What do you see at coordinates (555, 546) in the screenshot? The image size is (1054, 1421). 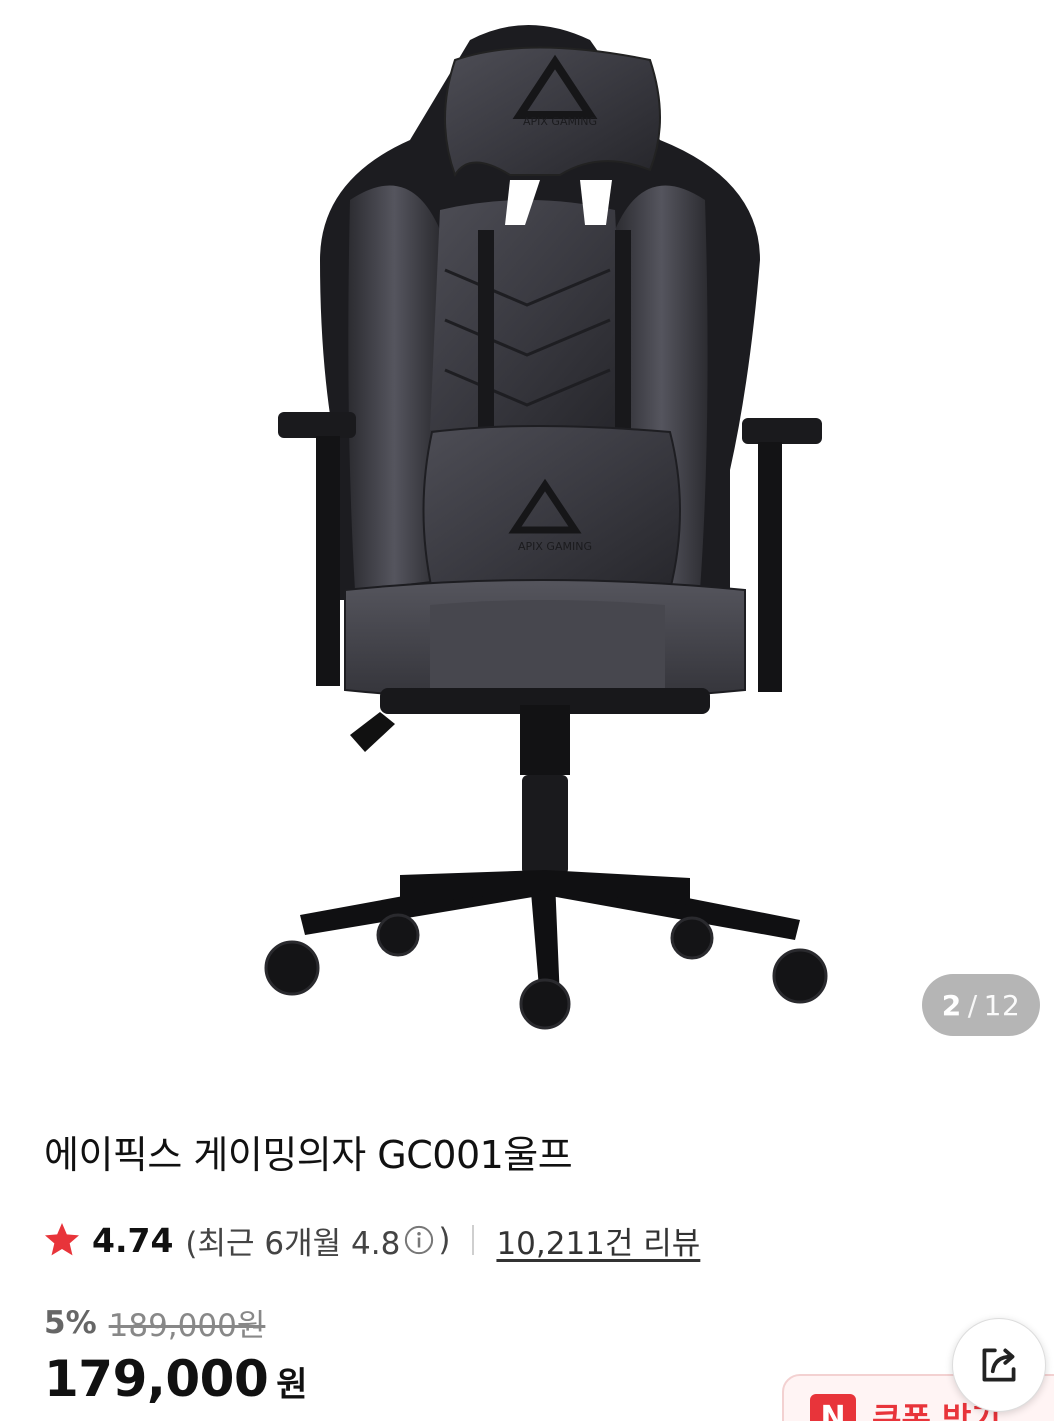 I see `lumbar-logo-text: APIX GAMING` at bounding box center [555, 546].